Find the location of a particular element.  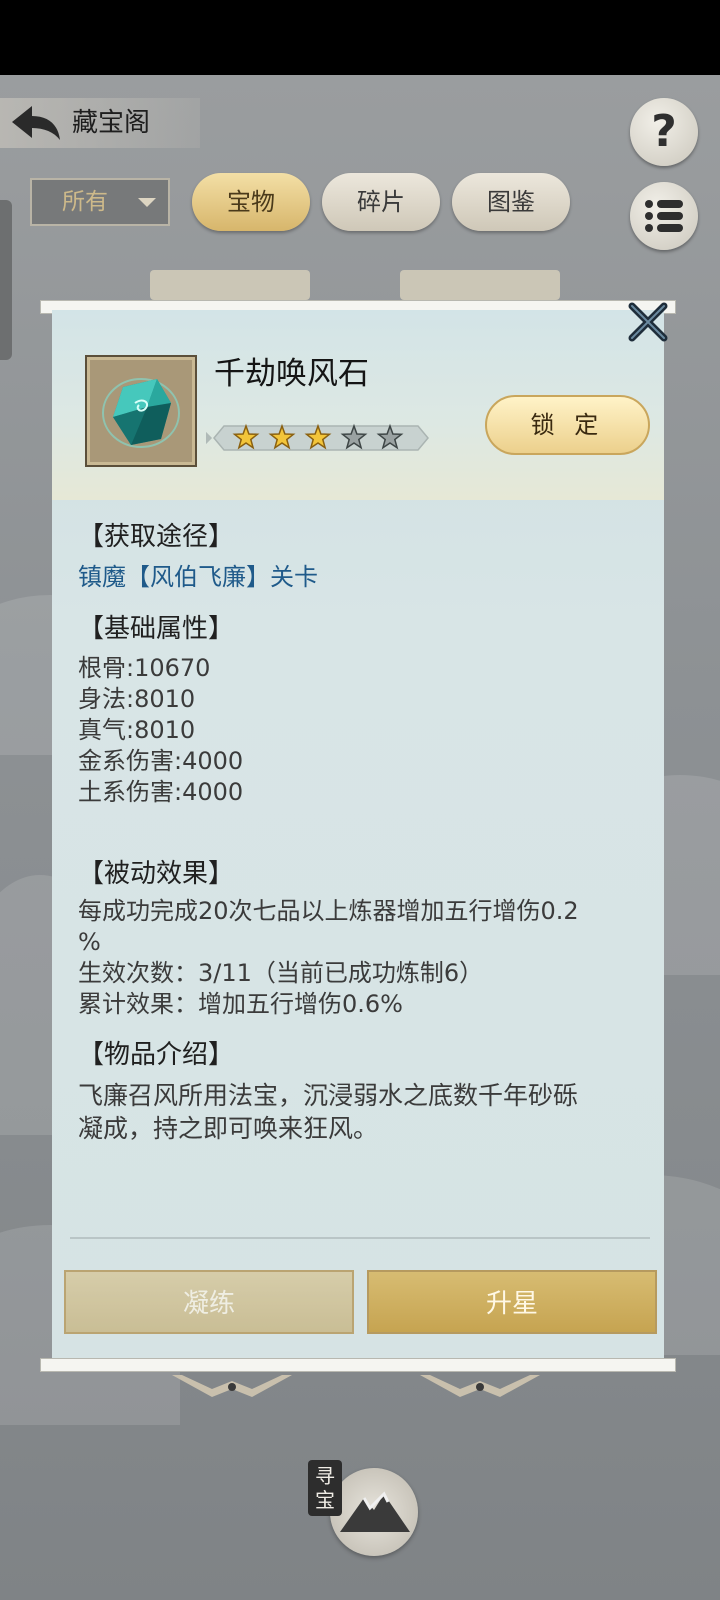

close-icon is located at coordinates (648, 322).